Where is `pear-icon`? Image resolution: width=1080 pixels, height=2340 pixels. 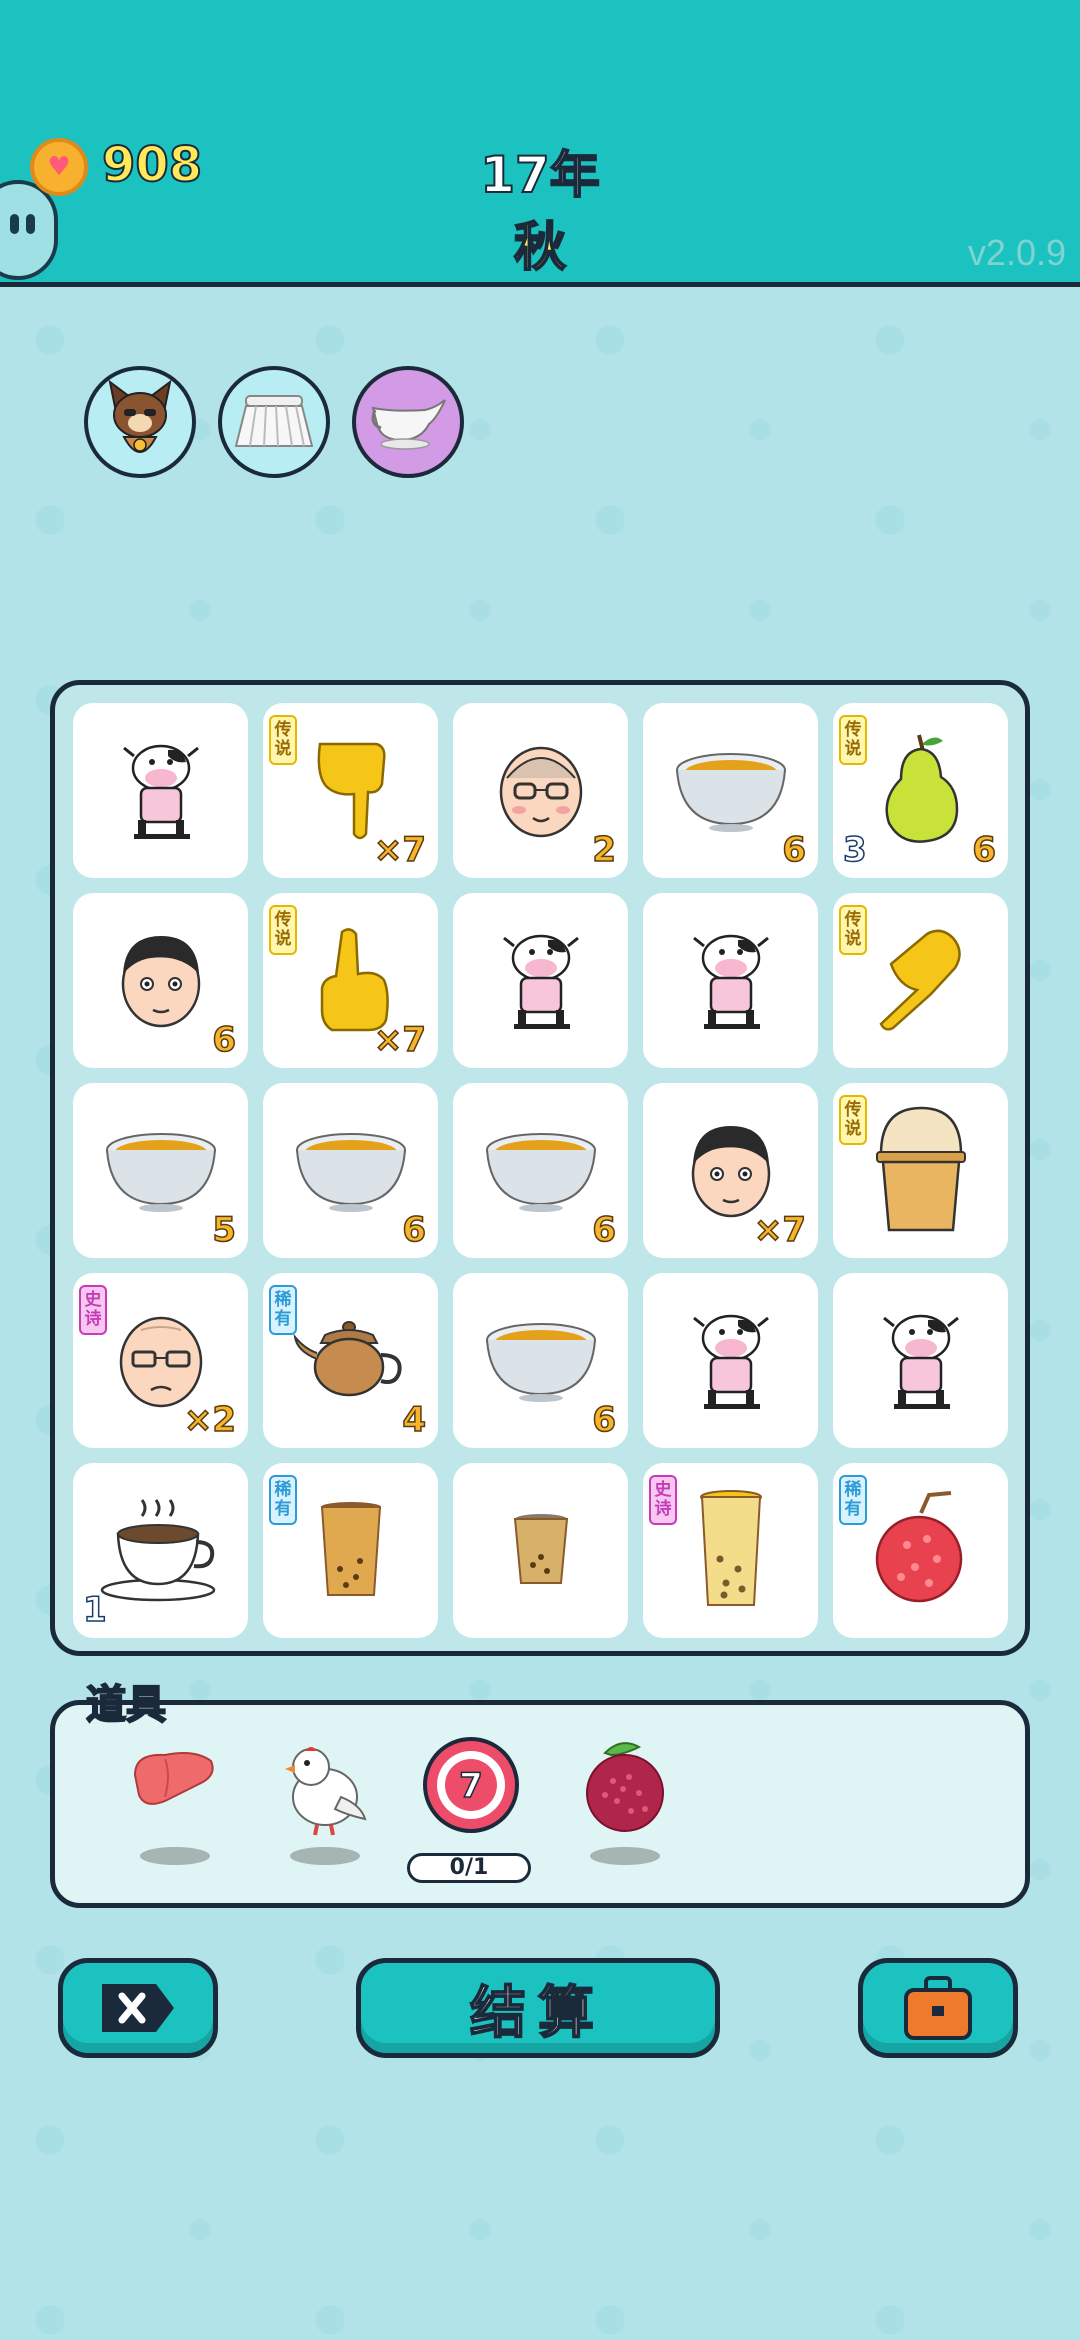 pear-icon is located at coordinates (921, 791).